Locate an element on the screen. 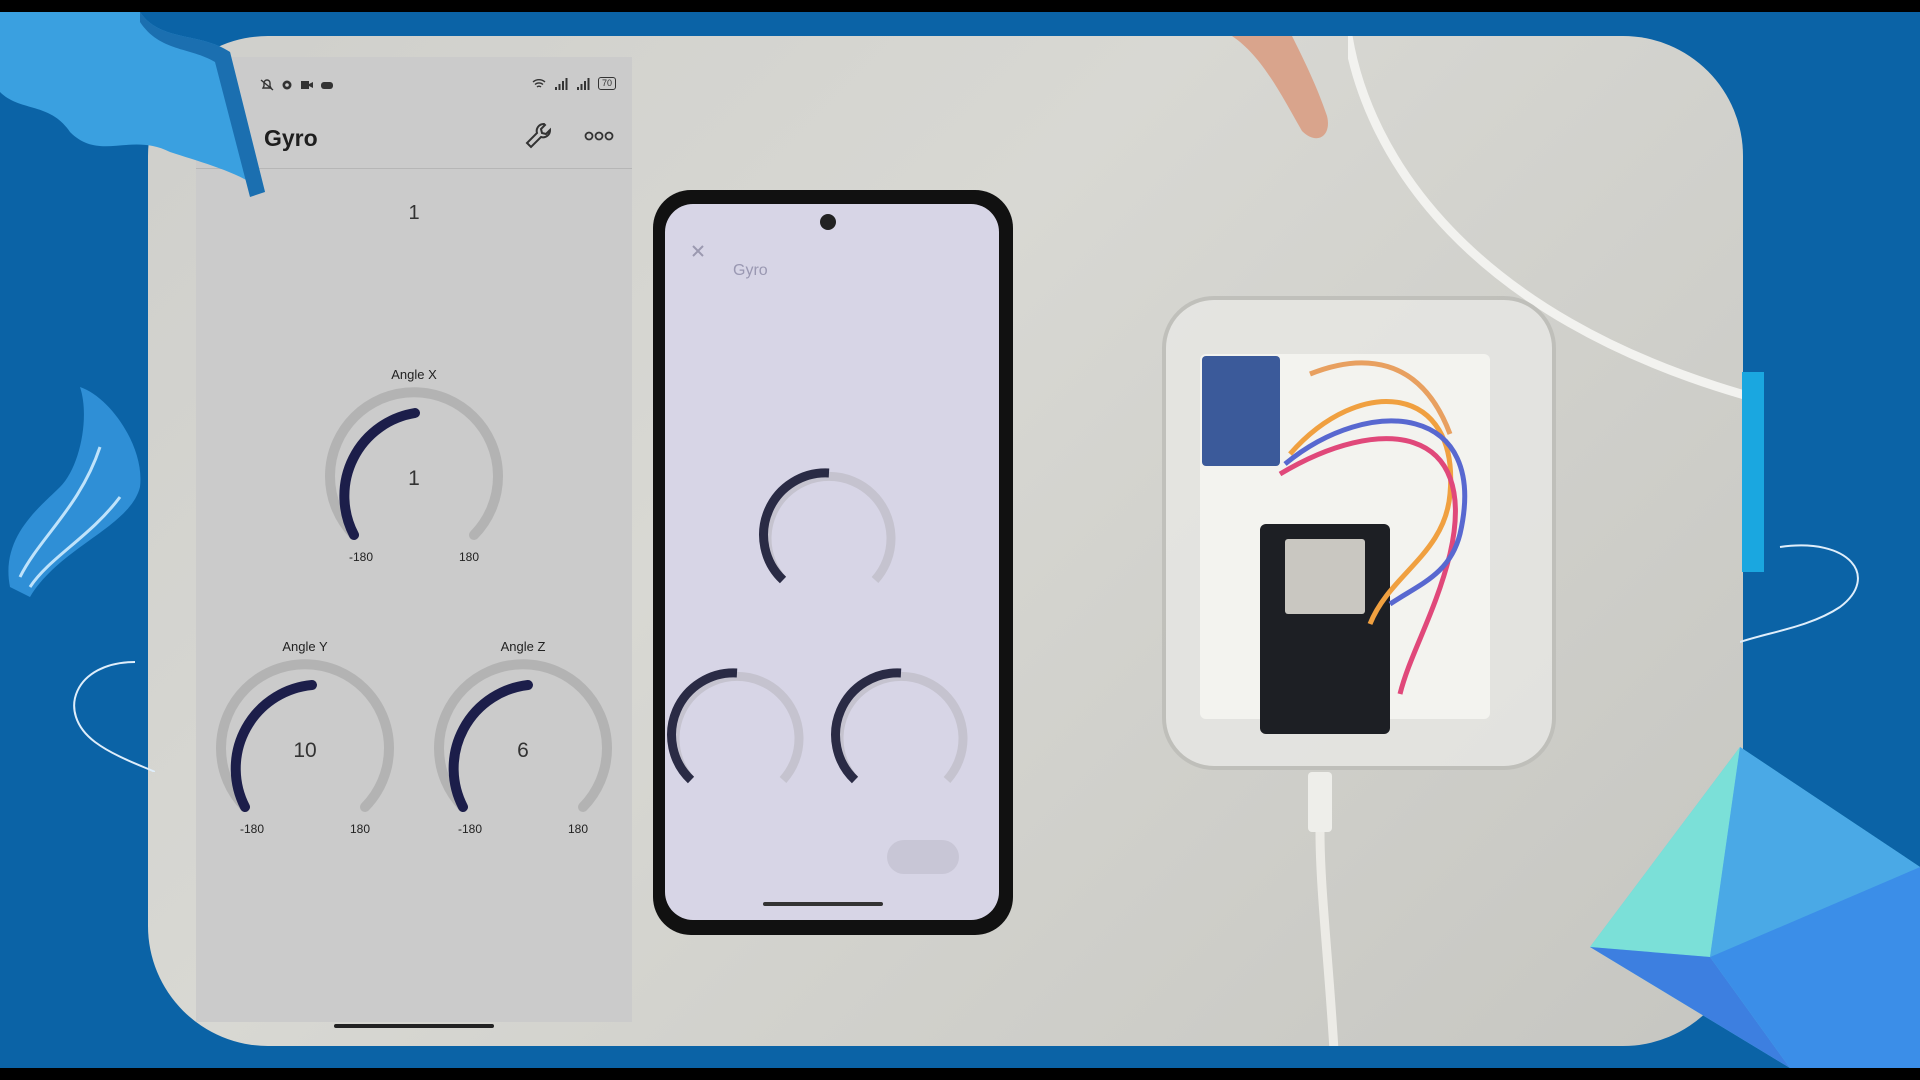 The image size is (1920, 1080). gauge-angle-y: Angle Y 10 -180 180 is located at coordinates (305, 744).